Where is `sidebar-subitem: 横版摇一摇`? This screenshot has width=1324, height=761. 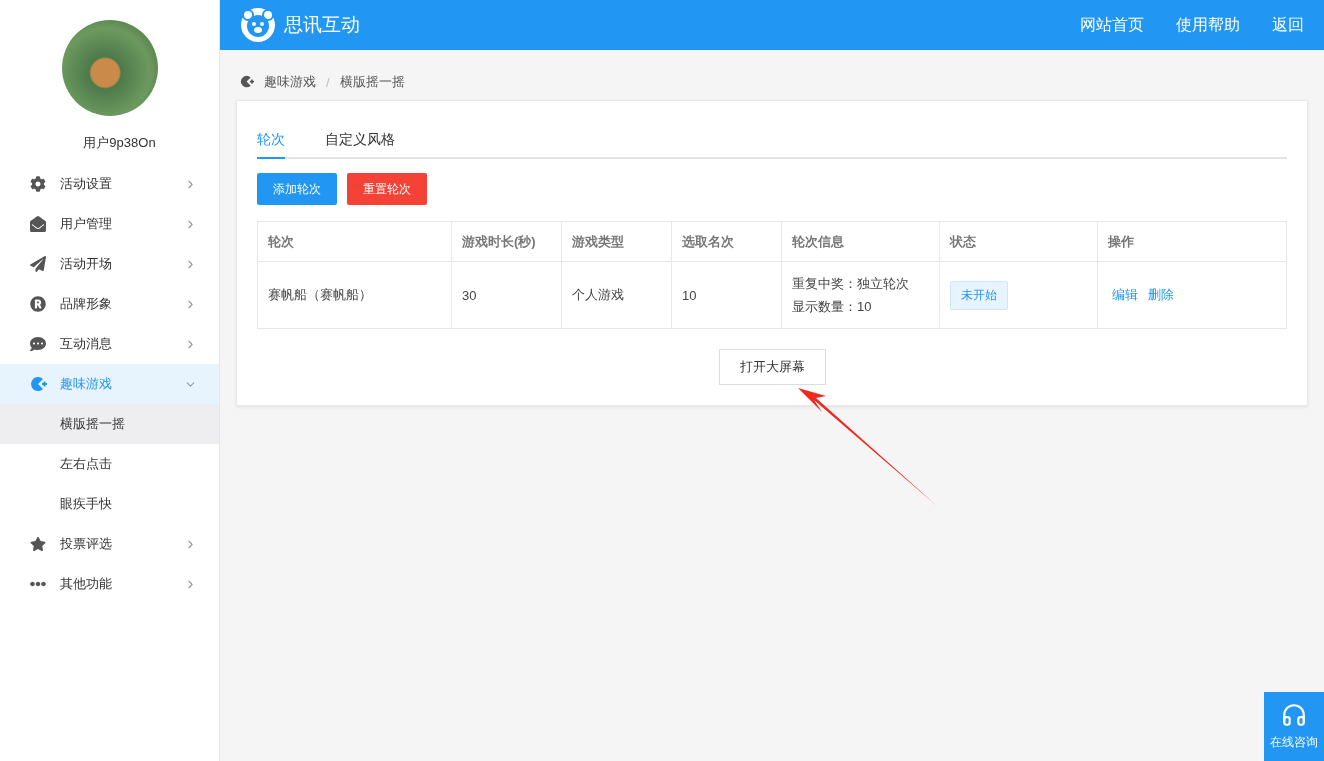 sidebar-subitem: 横版摇一摇 is located at coordinates (109, 424).